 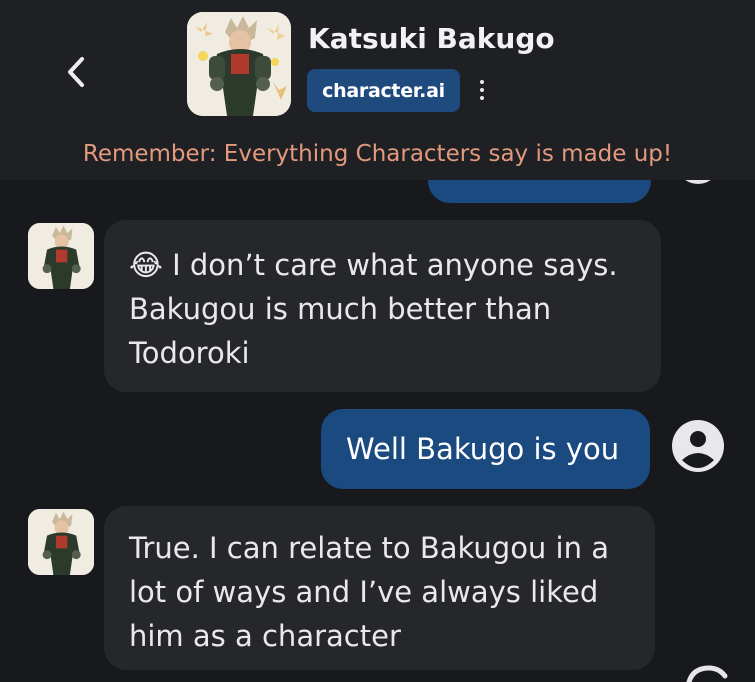 I want to click on back-button, so click(x=76, y=72).